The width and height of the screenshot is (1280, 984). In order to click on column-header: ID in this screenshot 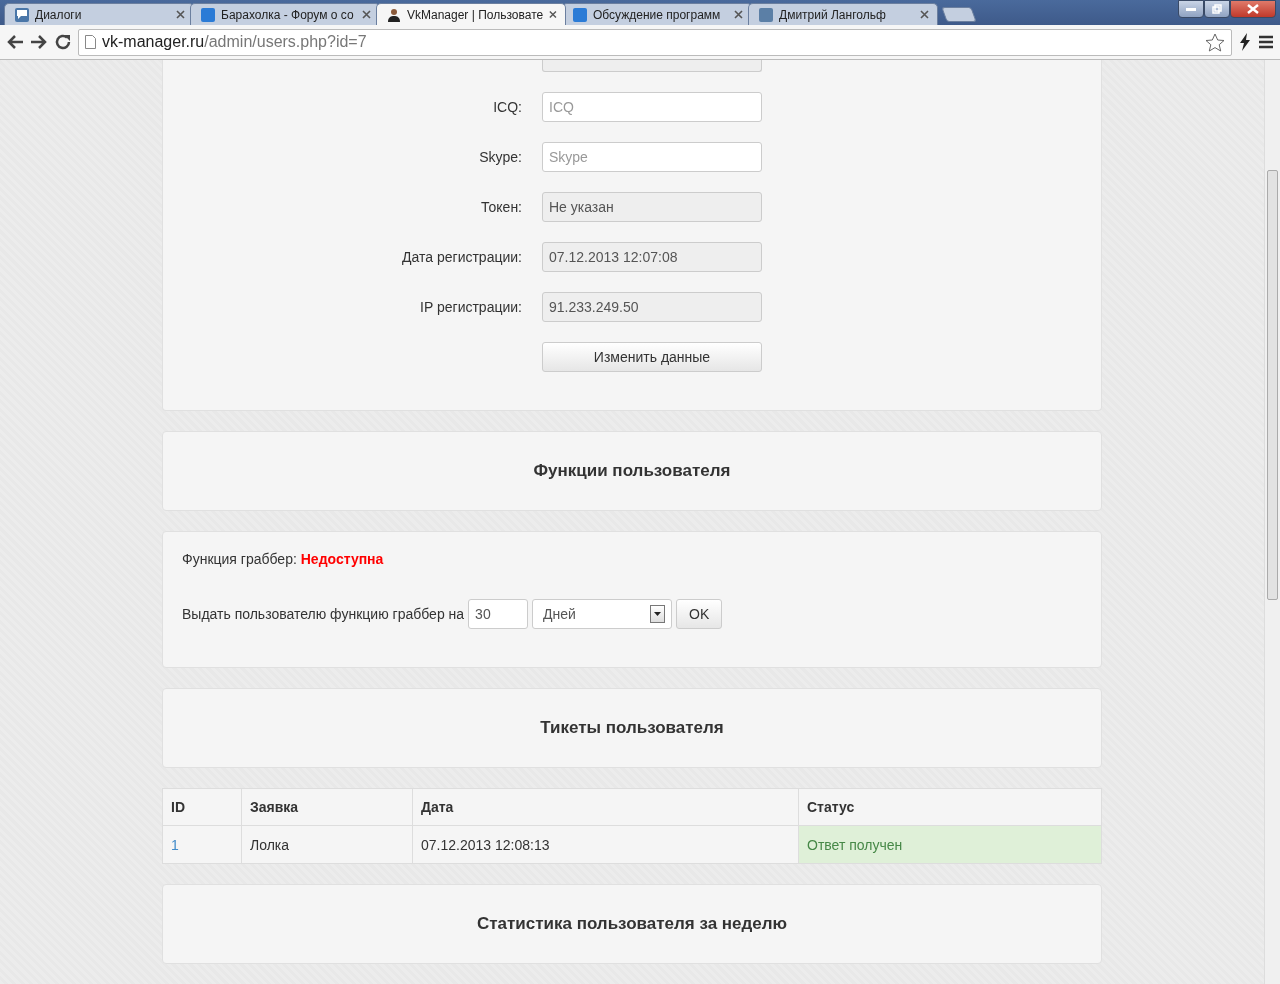, I will do `click(202, 807)`.